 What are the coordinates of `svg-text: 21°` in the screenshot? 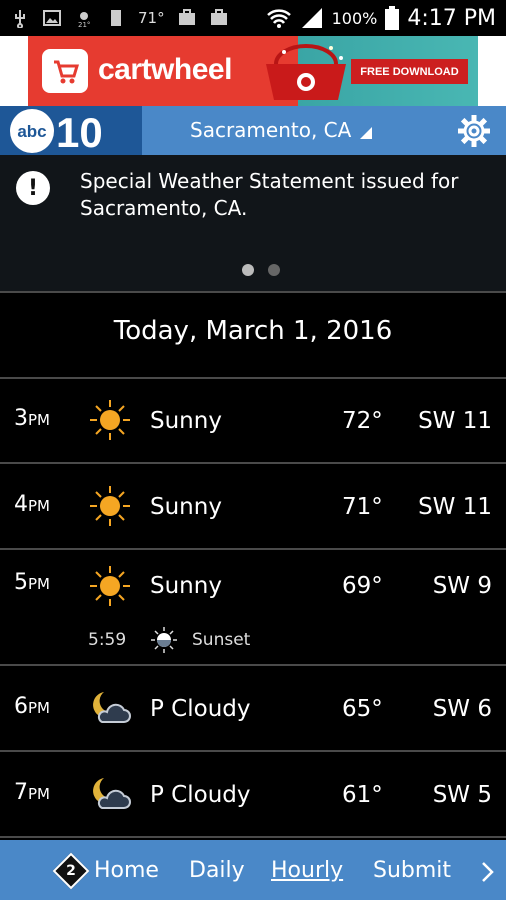 It's located at (84, 24).